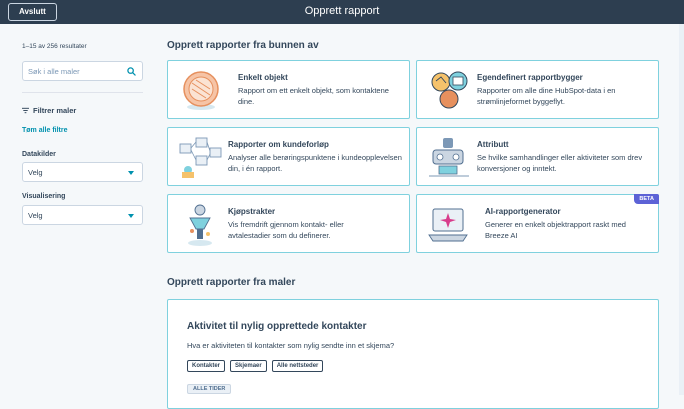  What do you see at coordinates (231, 282) in the screenshot?
I see `template-section-heading: Opprett rapporter fra maler` at bounding box center [231, 282].